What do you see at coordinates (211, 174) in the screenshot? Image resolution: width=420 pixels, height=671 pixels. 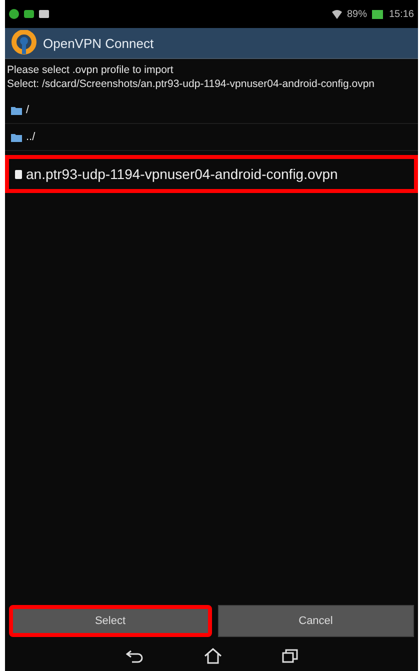 I see `file-list-item: an.ptr93-udp-1194-vpnuser04-android-config.ovpn` at bounding box center [211, 174].